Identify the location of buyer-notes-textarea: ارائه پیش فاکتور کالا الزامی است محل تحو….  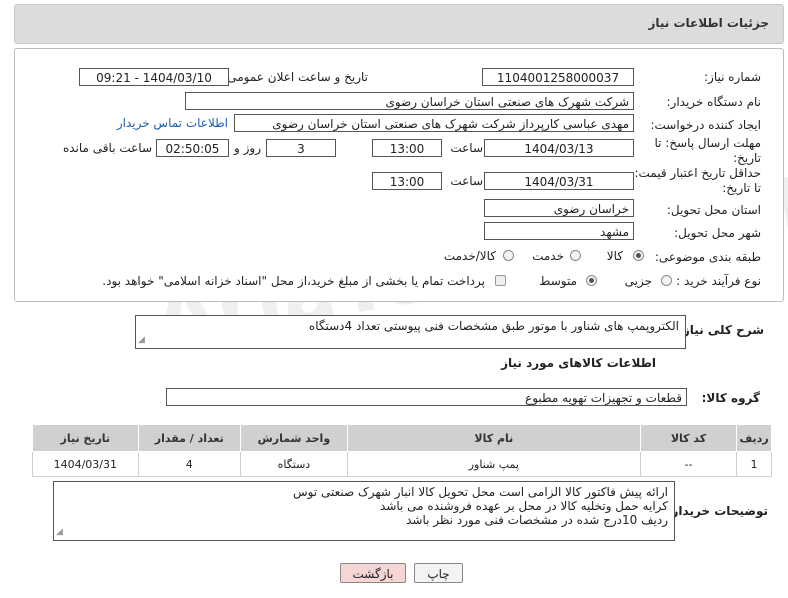
(364, 511).